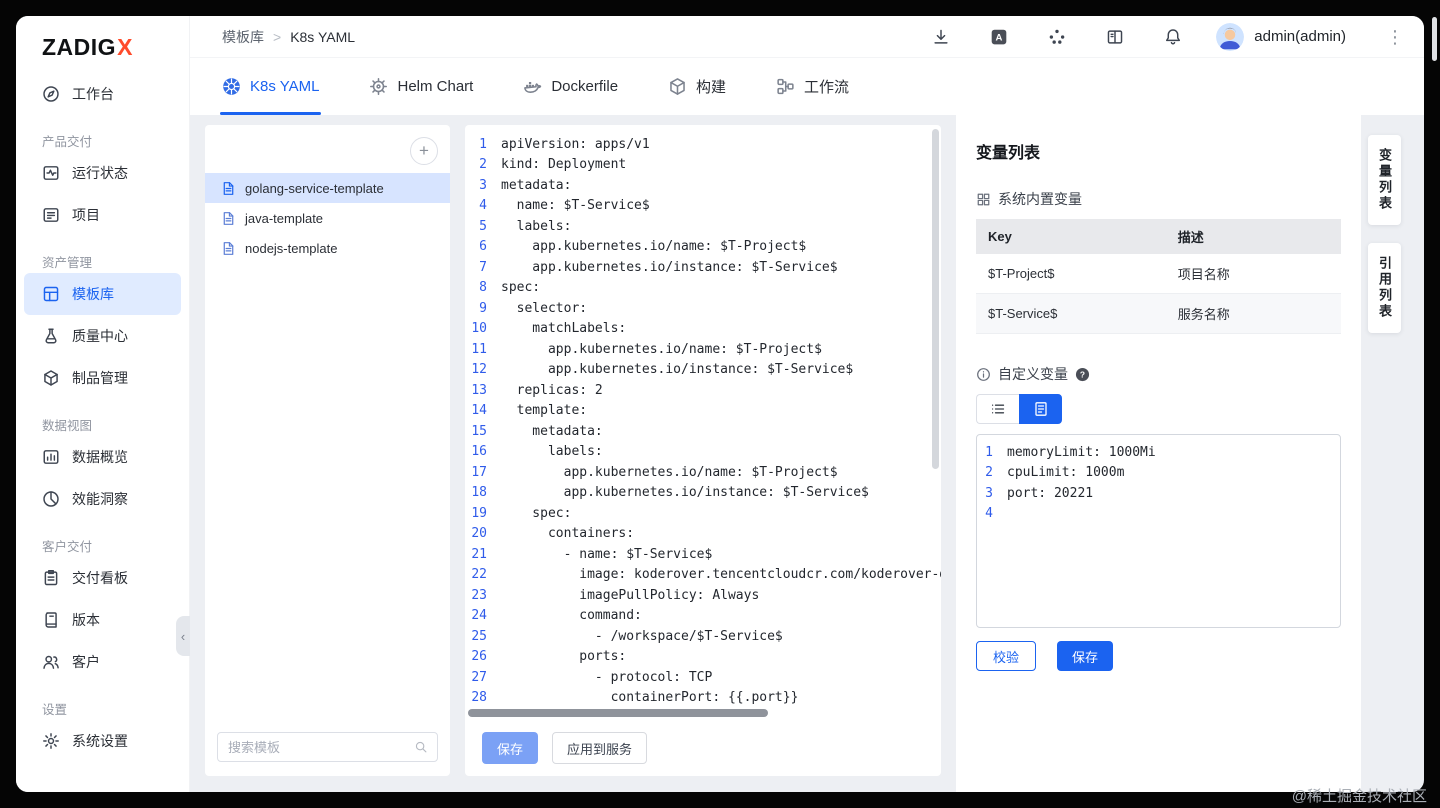  Describe the element at coordinates (1158, 409) in the screenshot. I see `variable-view-toggle` at that location.